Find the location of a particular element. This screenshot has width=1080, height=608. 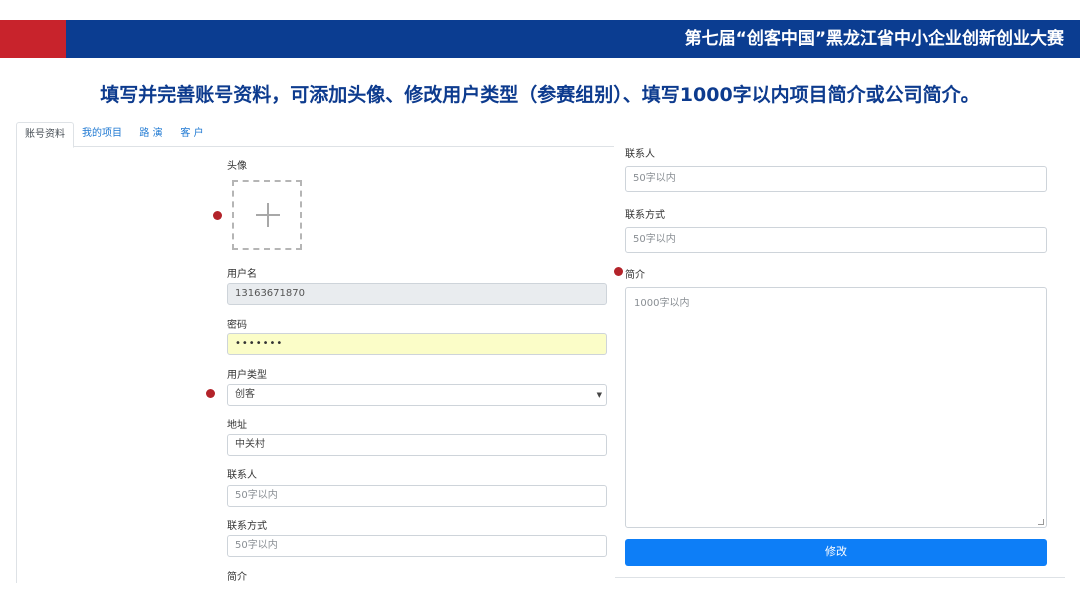

contact-field: 50字以内 is located at coordinates (417, 496).